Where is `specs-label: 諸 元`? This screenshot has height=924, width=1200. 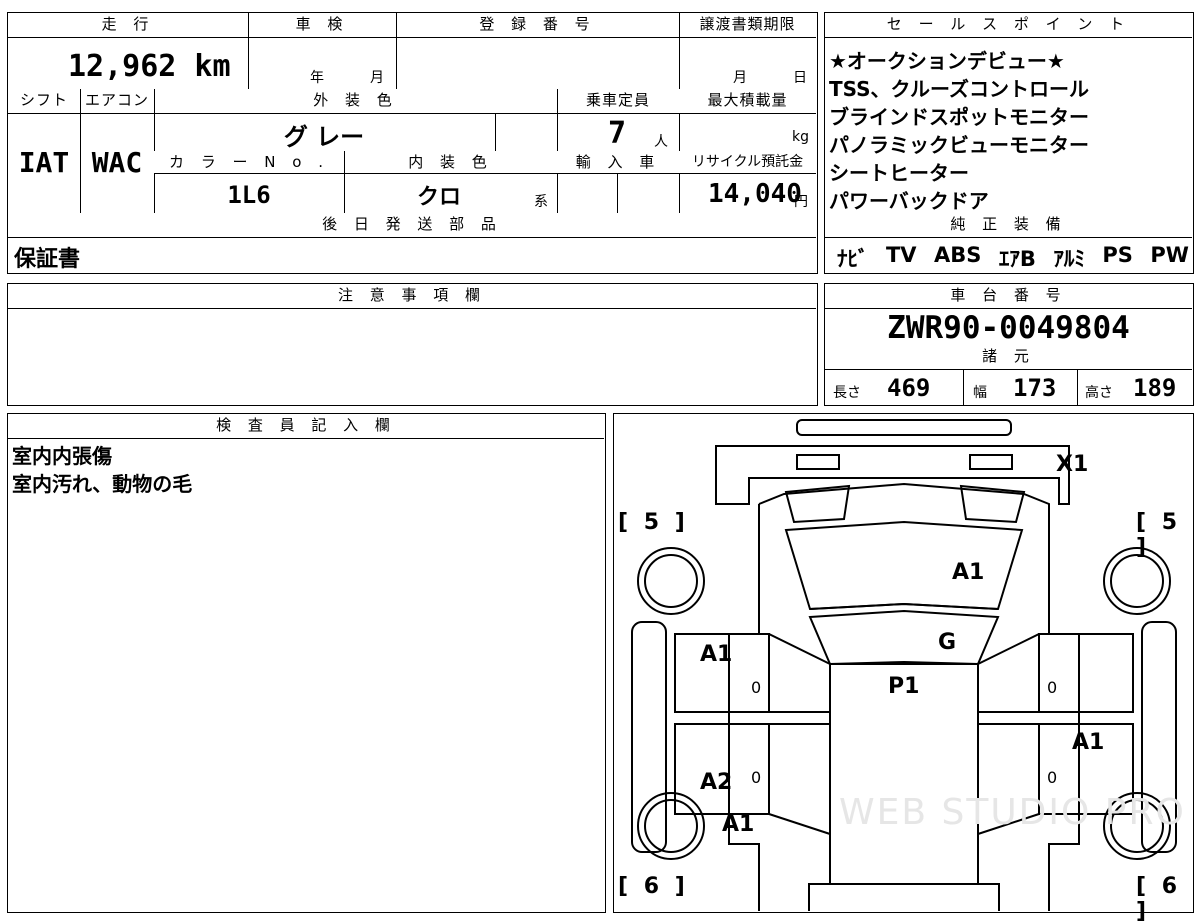
specs-label: 諸 元 is located at coordinates (1008, 357).